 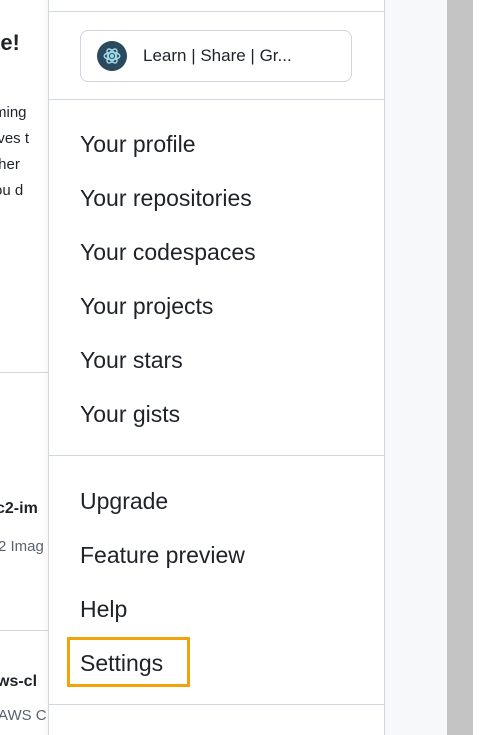 I want to click on menu-item-your-codespaces: Your codespaces, so click(x=168, y=252).